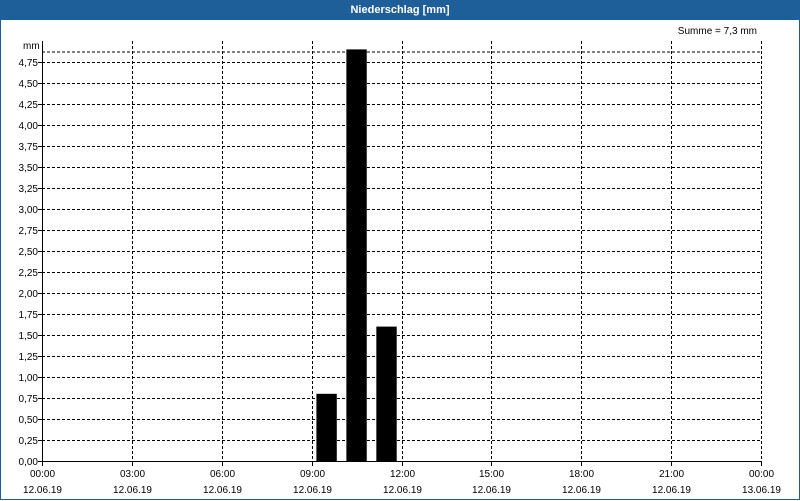 Image resolution: width=800 pixels, height=501 pixels. Describe the element at coordinates (29, 315) in the screenshot. I see `y-tick-label: 1,75` at that location.